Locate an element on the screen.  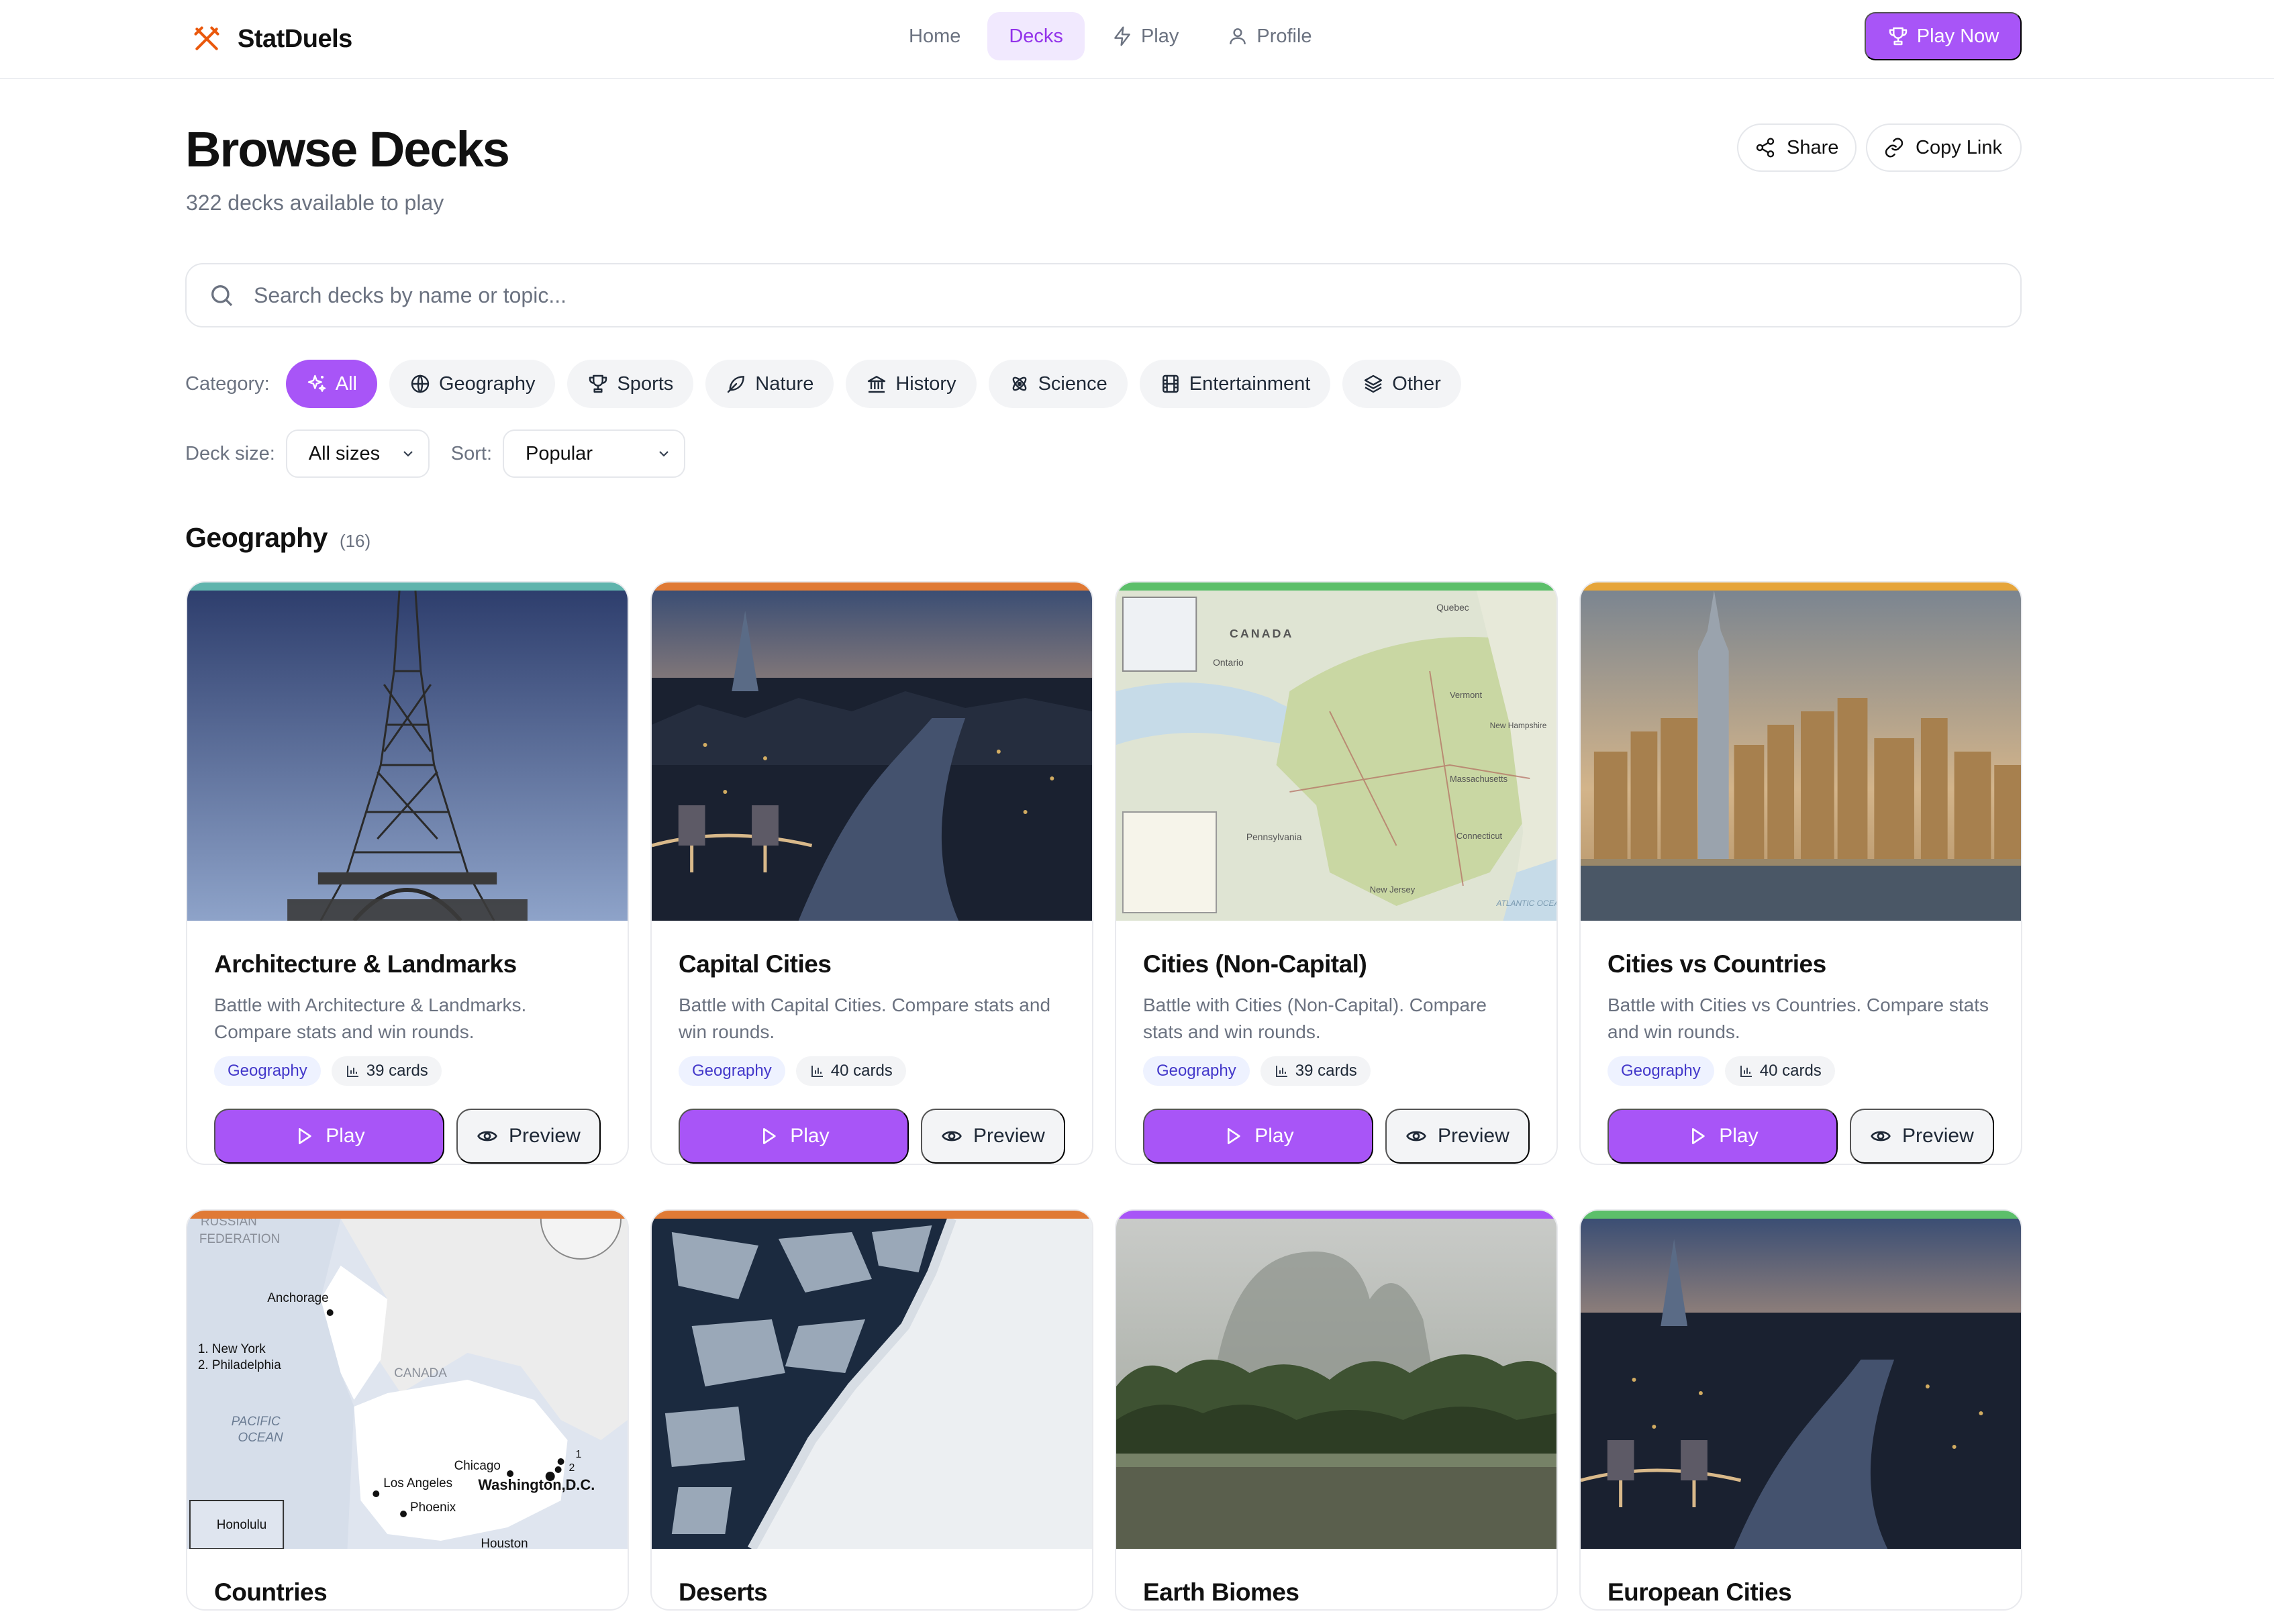
rainforest-image is located at coordinates (1336, 1384).